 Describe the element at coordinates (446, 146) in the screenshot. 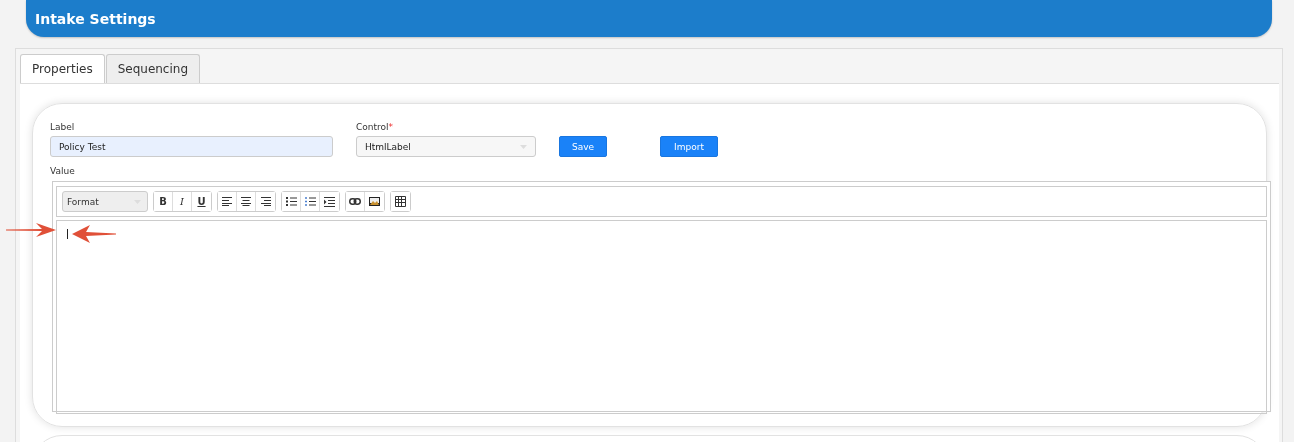

I see `control-dropdown: HtmlLabel` at that location.